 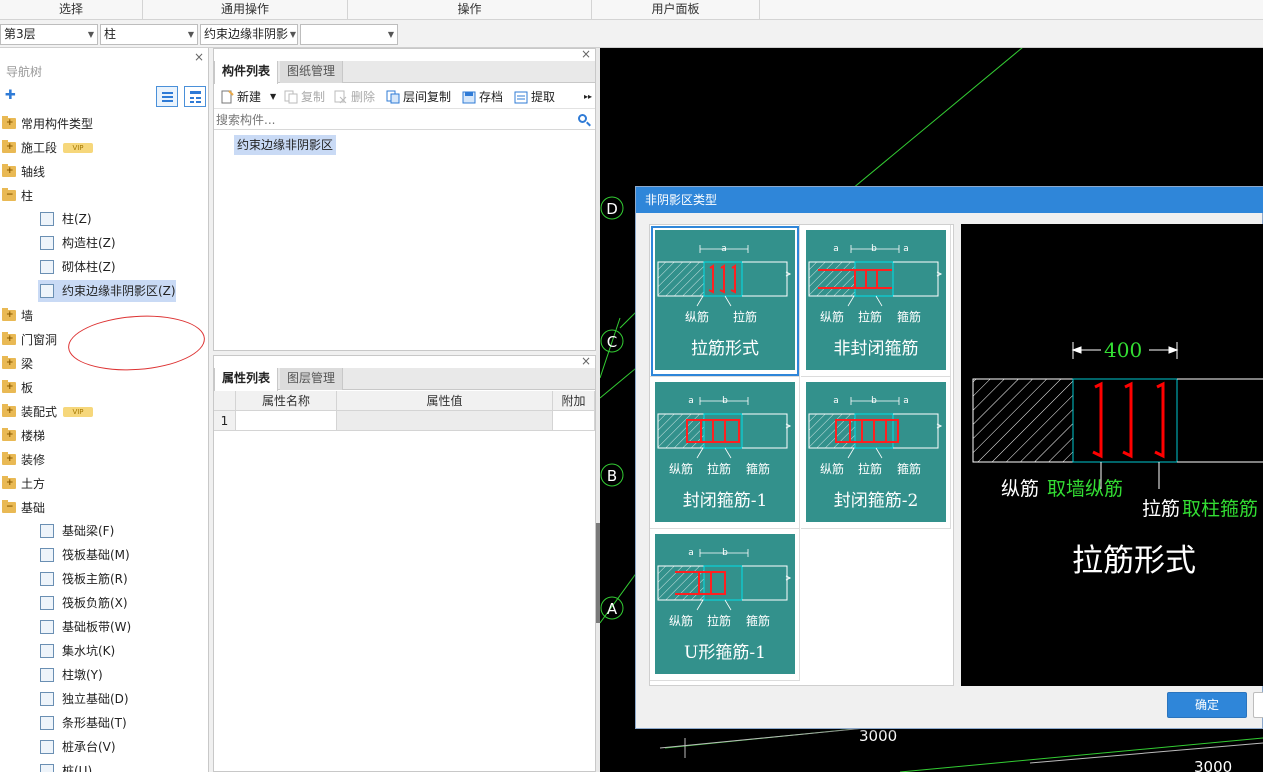 I want to click on tab-drawing-management: 图纸管理, so click(x=312, y=72).